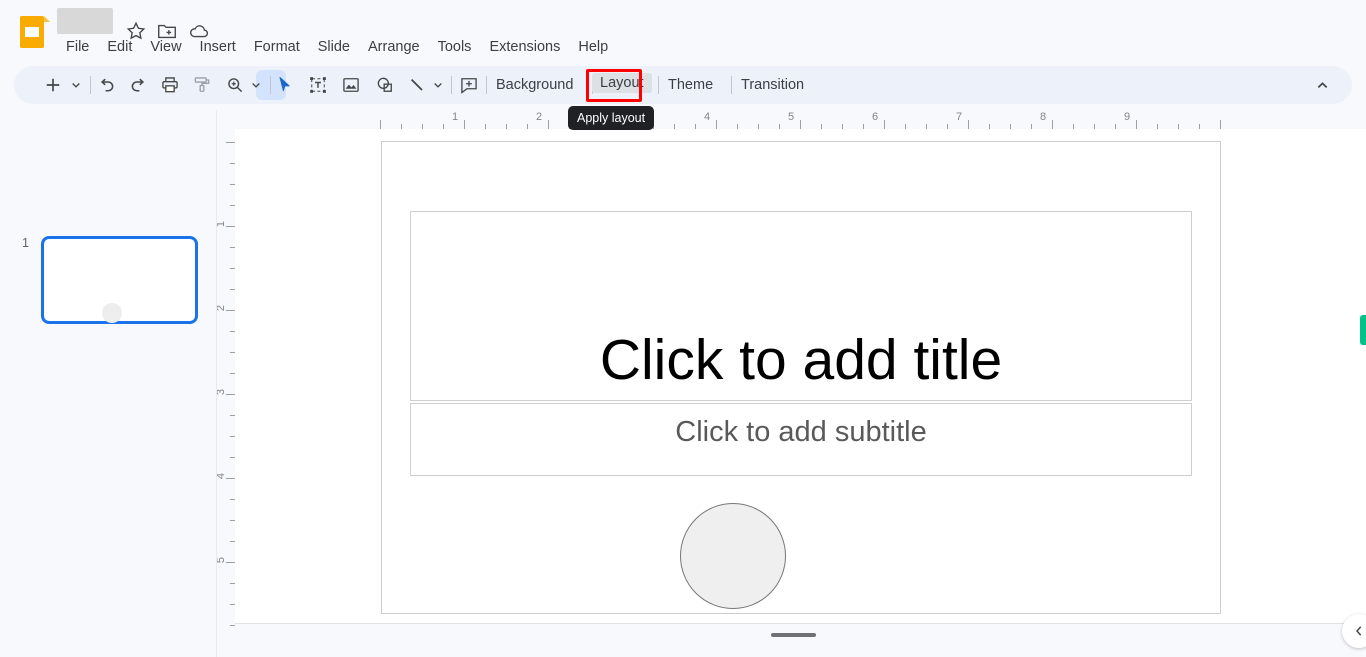 Image resolution: width=1366 pixels, height=657 pixels. Describe the element at coordinates (334, 47) in the screenshot. I see `menu-slide: Slide` at that location.